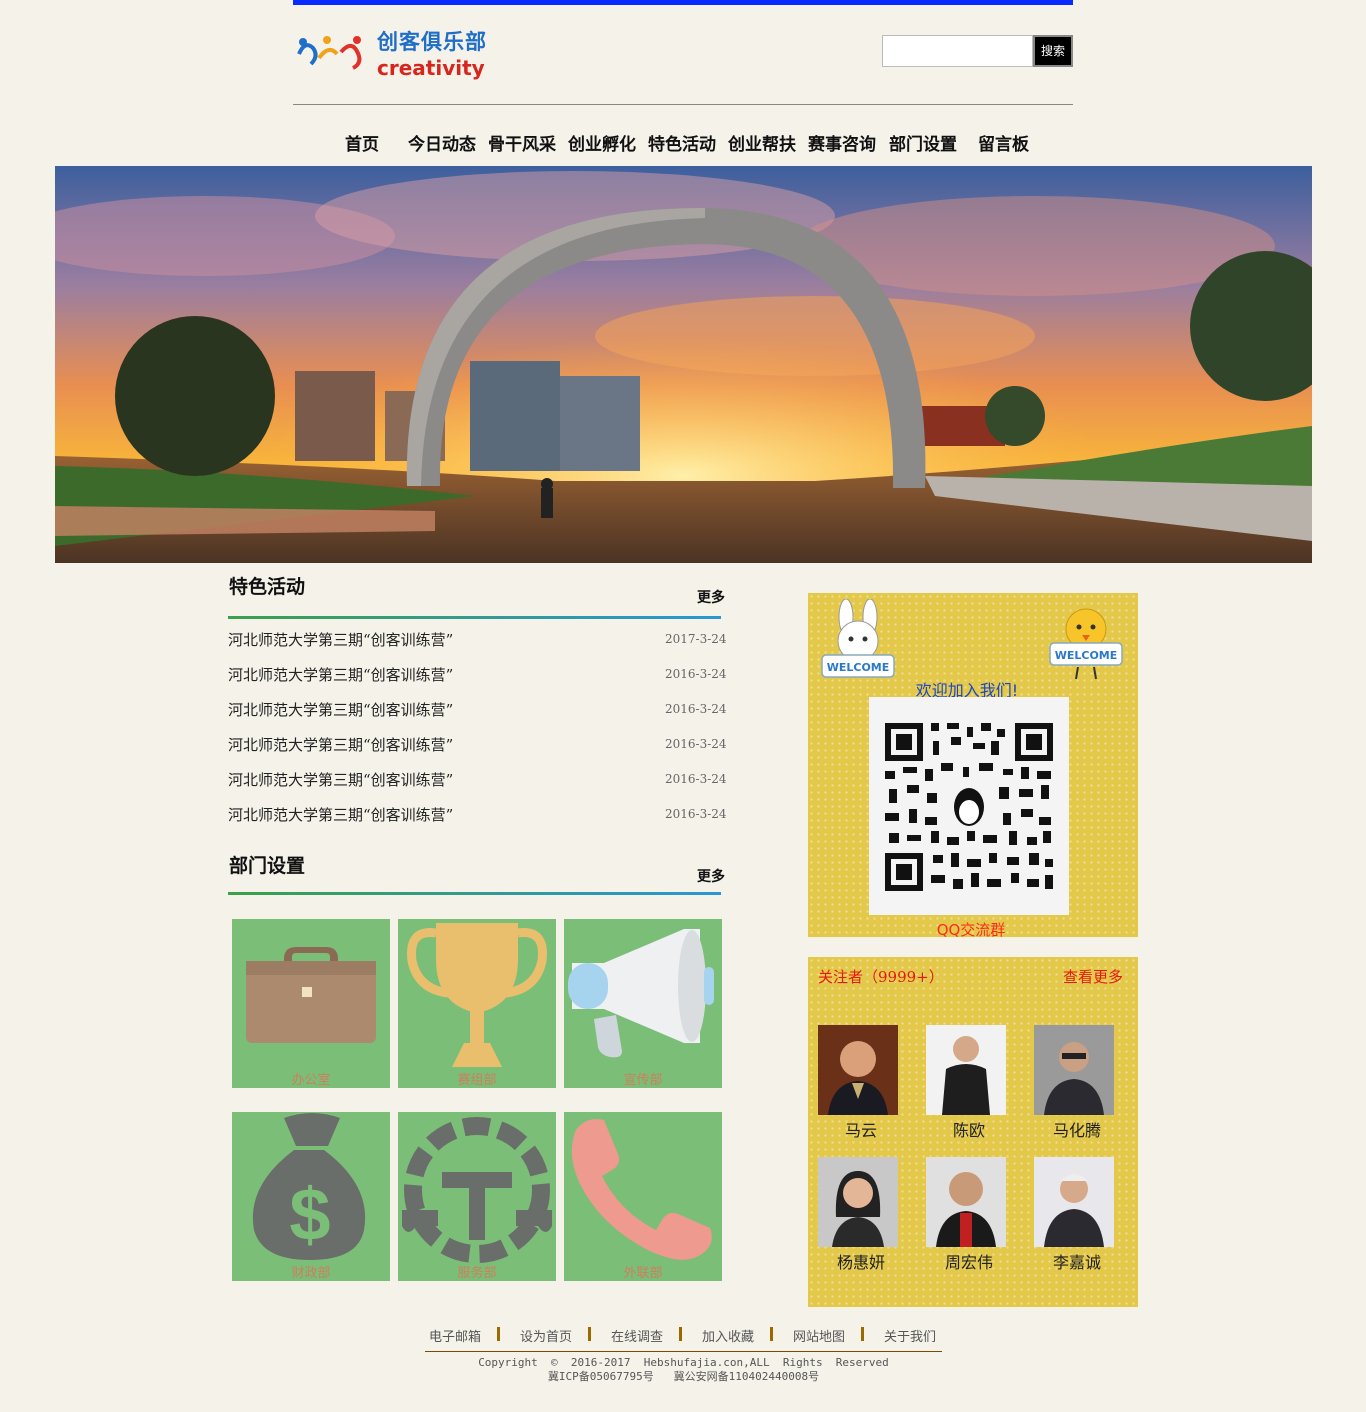  What do you see at coordinates (267, 587) in the screenshot?
I see `featured-activities-title: 特色活动` at bounding box center [267, 587].